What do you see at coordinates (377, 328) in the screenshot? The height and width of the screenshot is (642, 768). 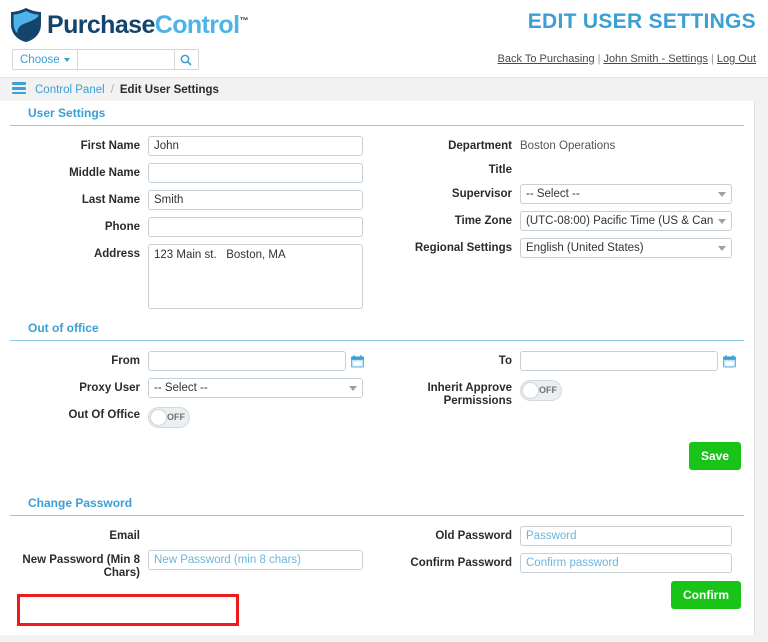 I see `section-title-out-of-office: Out of office` at bounding box center [377, 328].